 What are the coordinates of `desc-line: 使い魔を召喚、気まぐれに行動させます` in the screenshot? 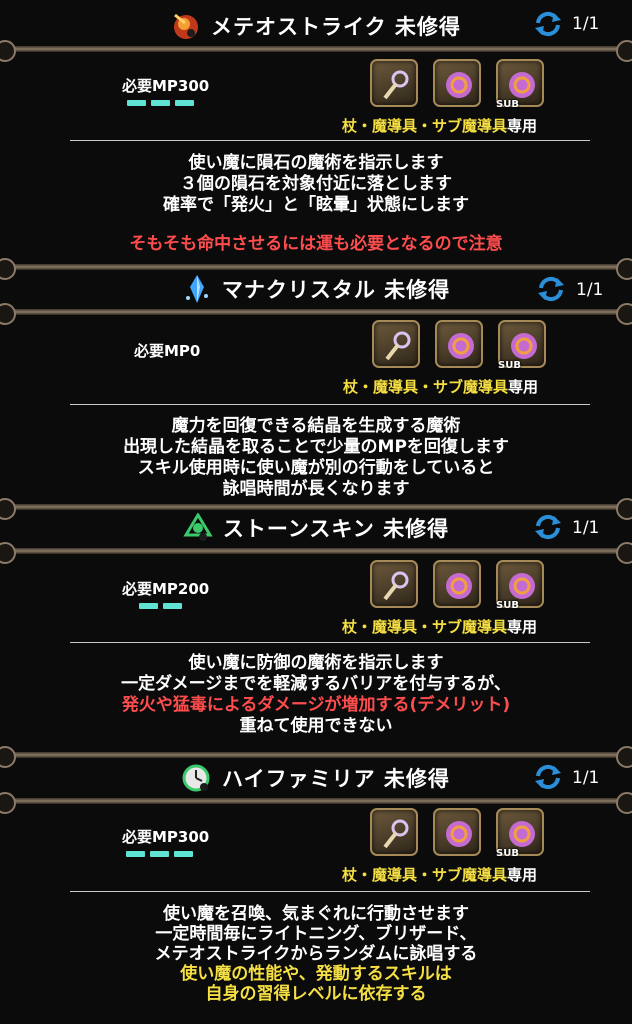 It's located at (316, 914).